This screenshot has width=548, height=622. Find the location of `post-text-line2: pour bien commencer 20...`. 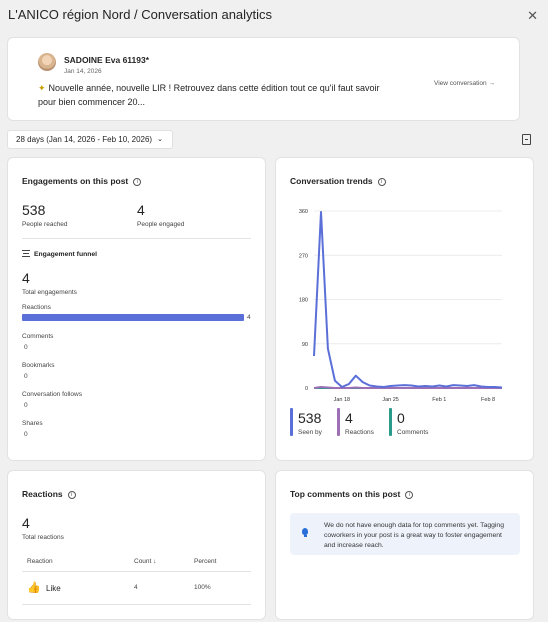

post-text-line2: pour bien commencer 20... is located at coordinates (92, 102).